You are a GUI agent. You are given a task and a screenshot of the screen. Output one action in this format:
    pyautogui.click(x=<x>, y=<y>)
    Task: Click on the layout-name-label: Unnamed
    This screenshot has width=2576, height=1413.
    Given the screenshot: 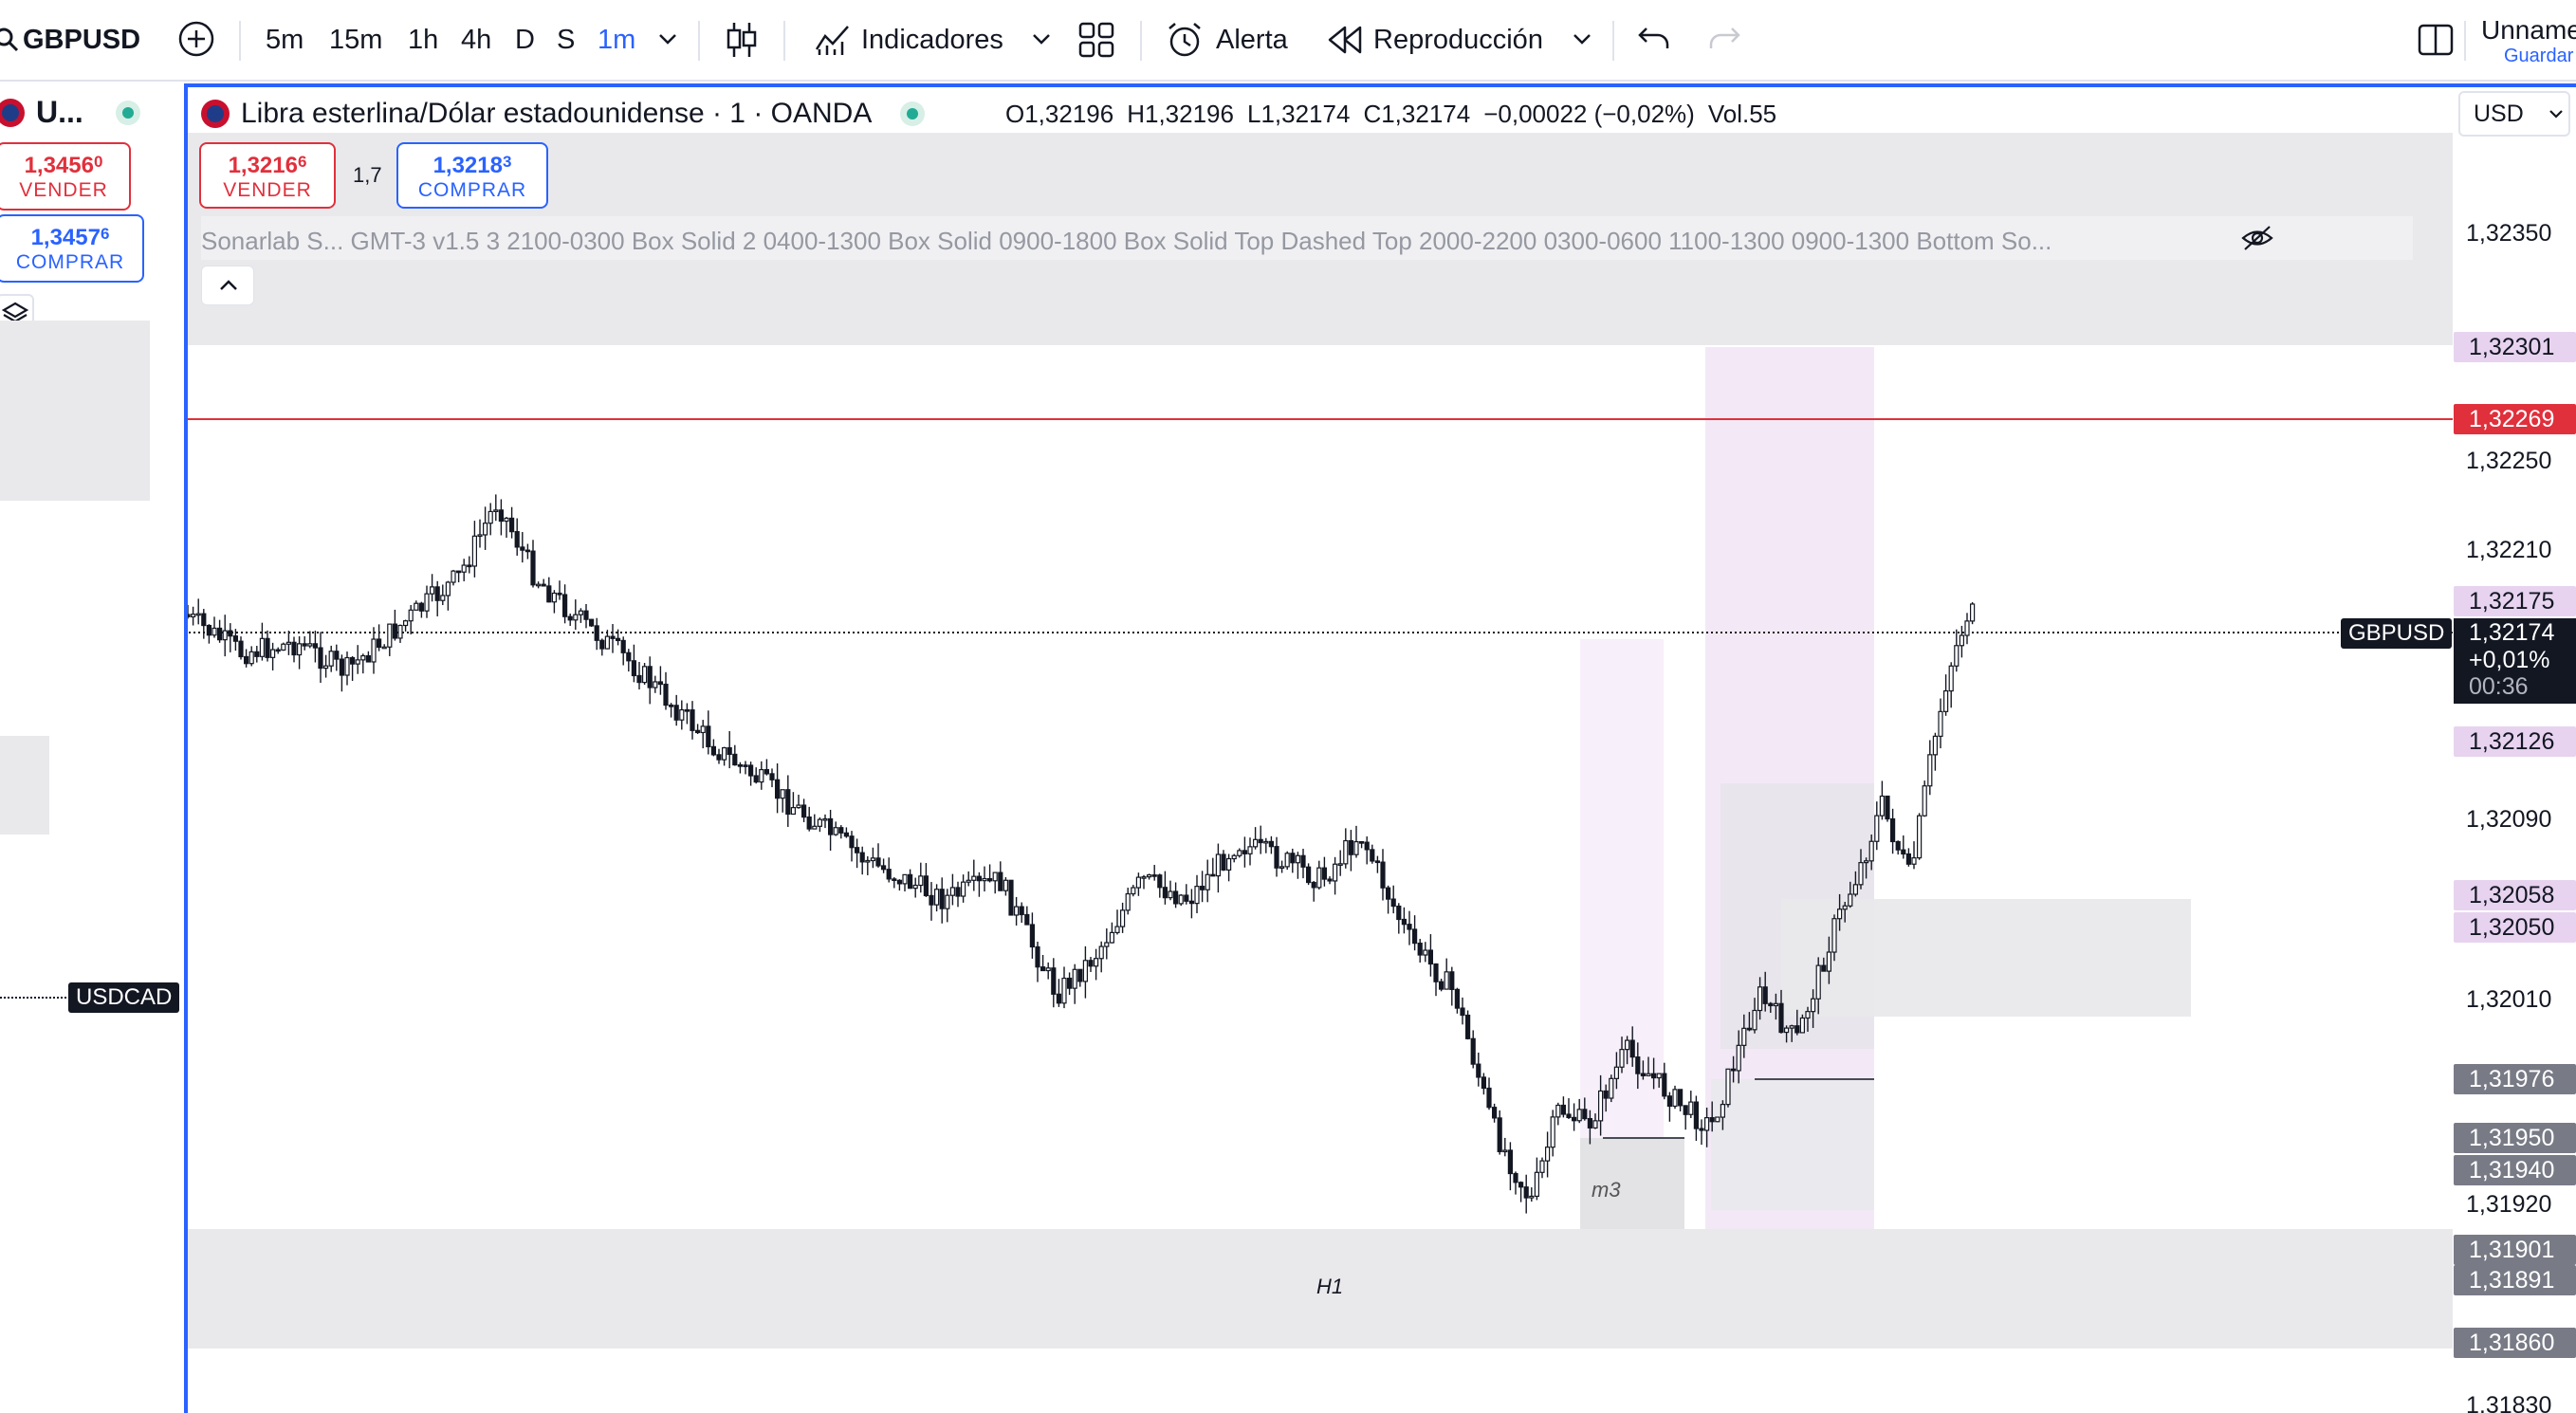 What is the action you would take?
    pyautogui.click(x=2528, y=30)
    